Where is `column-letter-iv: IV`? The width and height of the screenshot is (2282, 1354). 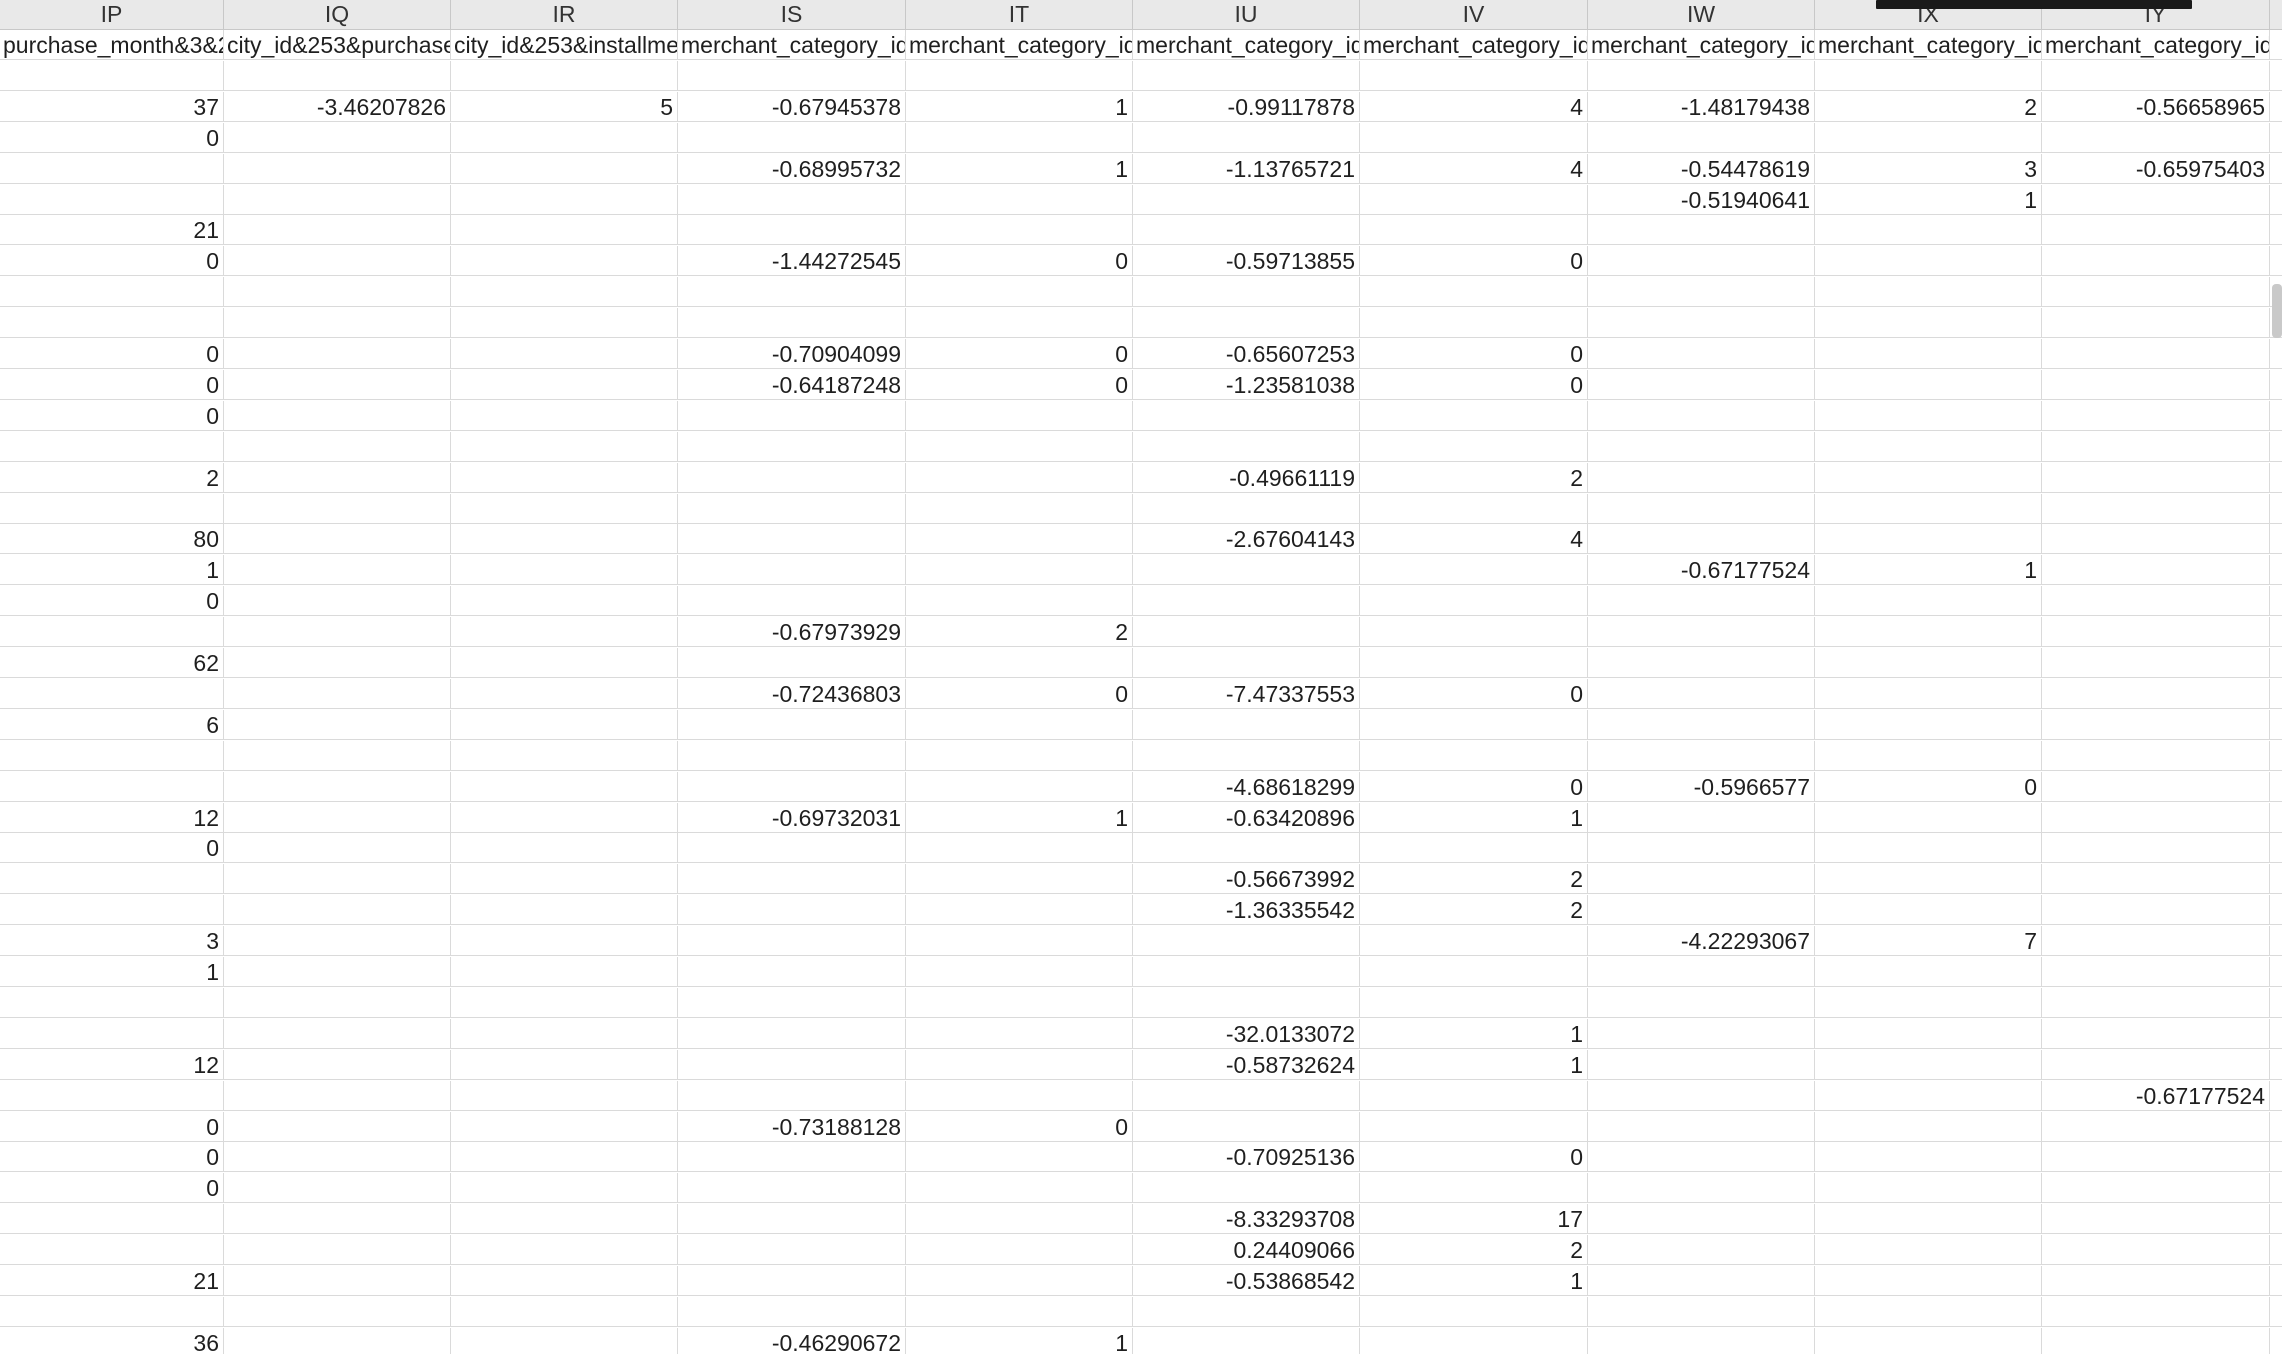 column-letter-iv: IV is located at coordinates (1474, 14).